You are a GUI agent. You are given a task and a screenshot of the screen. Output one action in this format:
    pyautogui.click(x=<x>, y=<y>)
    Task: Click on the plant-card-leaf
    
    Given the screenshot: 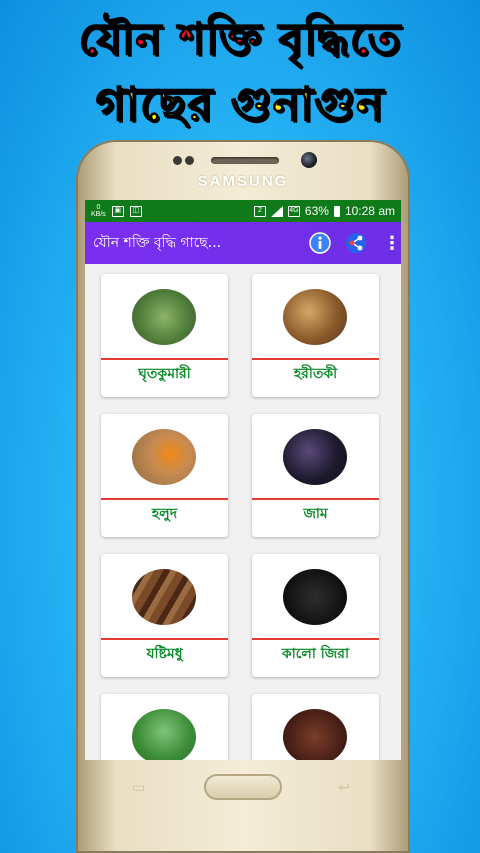 What is the action you would take?
    pyautogui.click(x=164, y=727)
    